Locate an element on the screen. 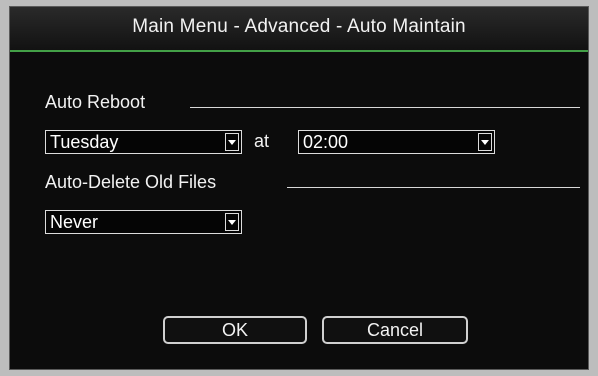  auto-reboot-label: Auto Reboot is located at coordinates (95, 102).